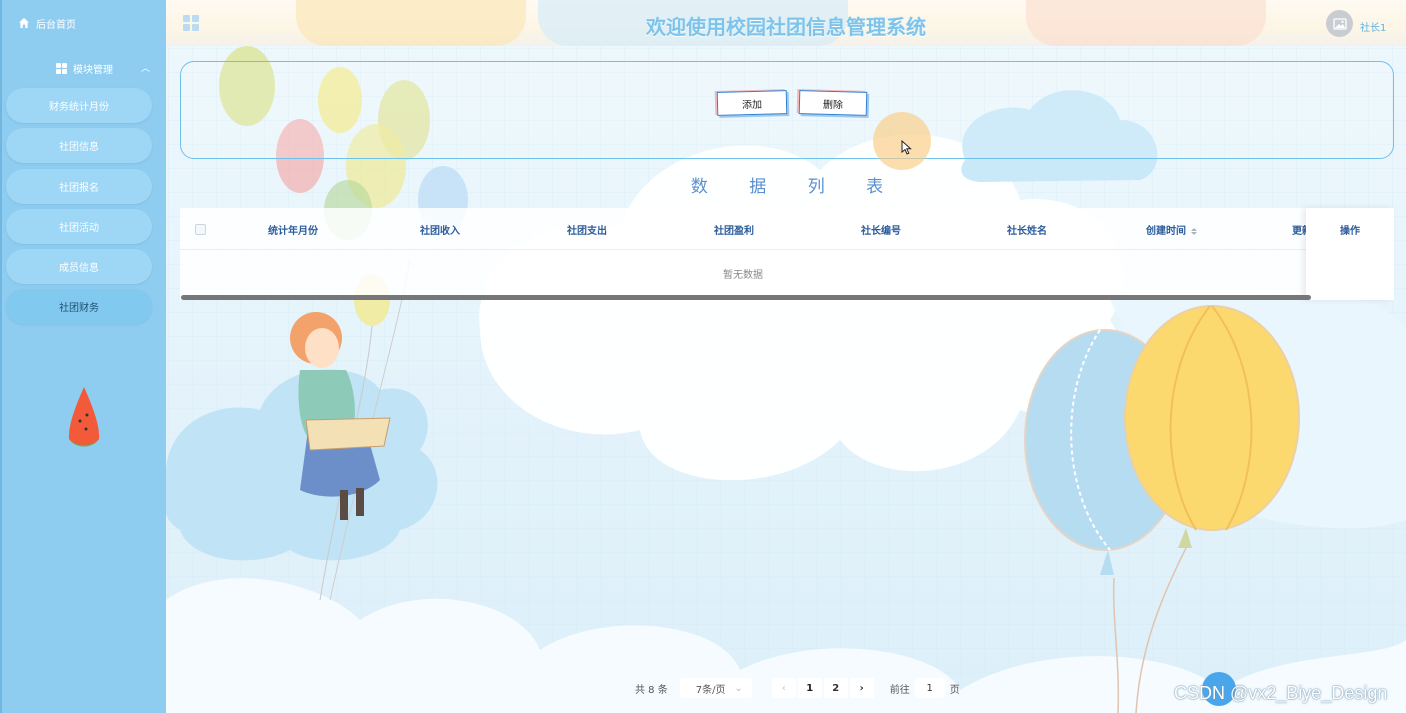 This screenshot has width=1406, height=713. I want to click on sidebar-item-club-info: 社团信息, so click(79, 145).